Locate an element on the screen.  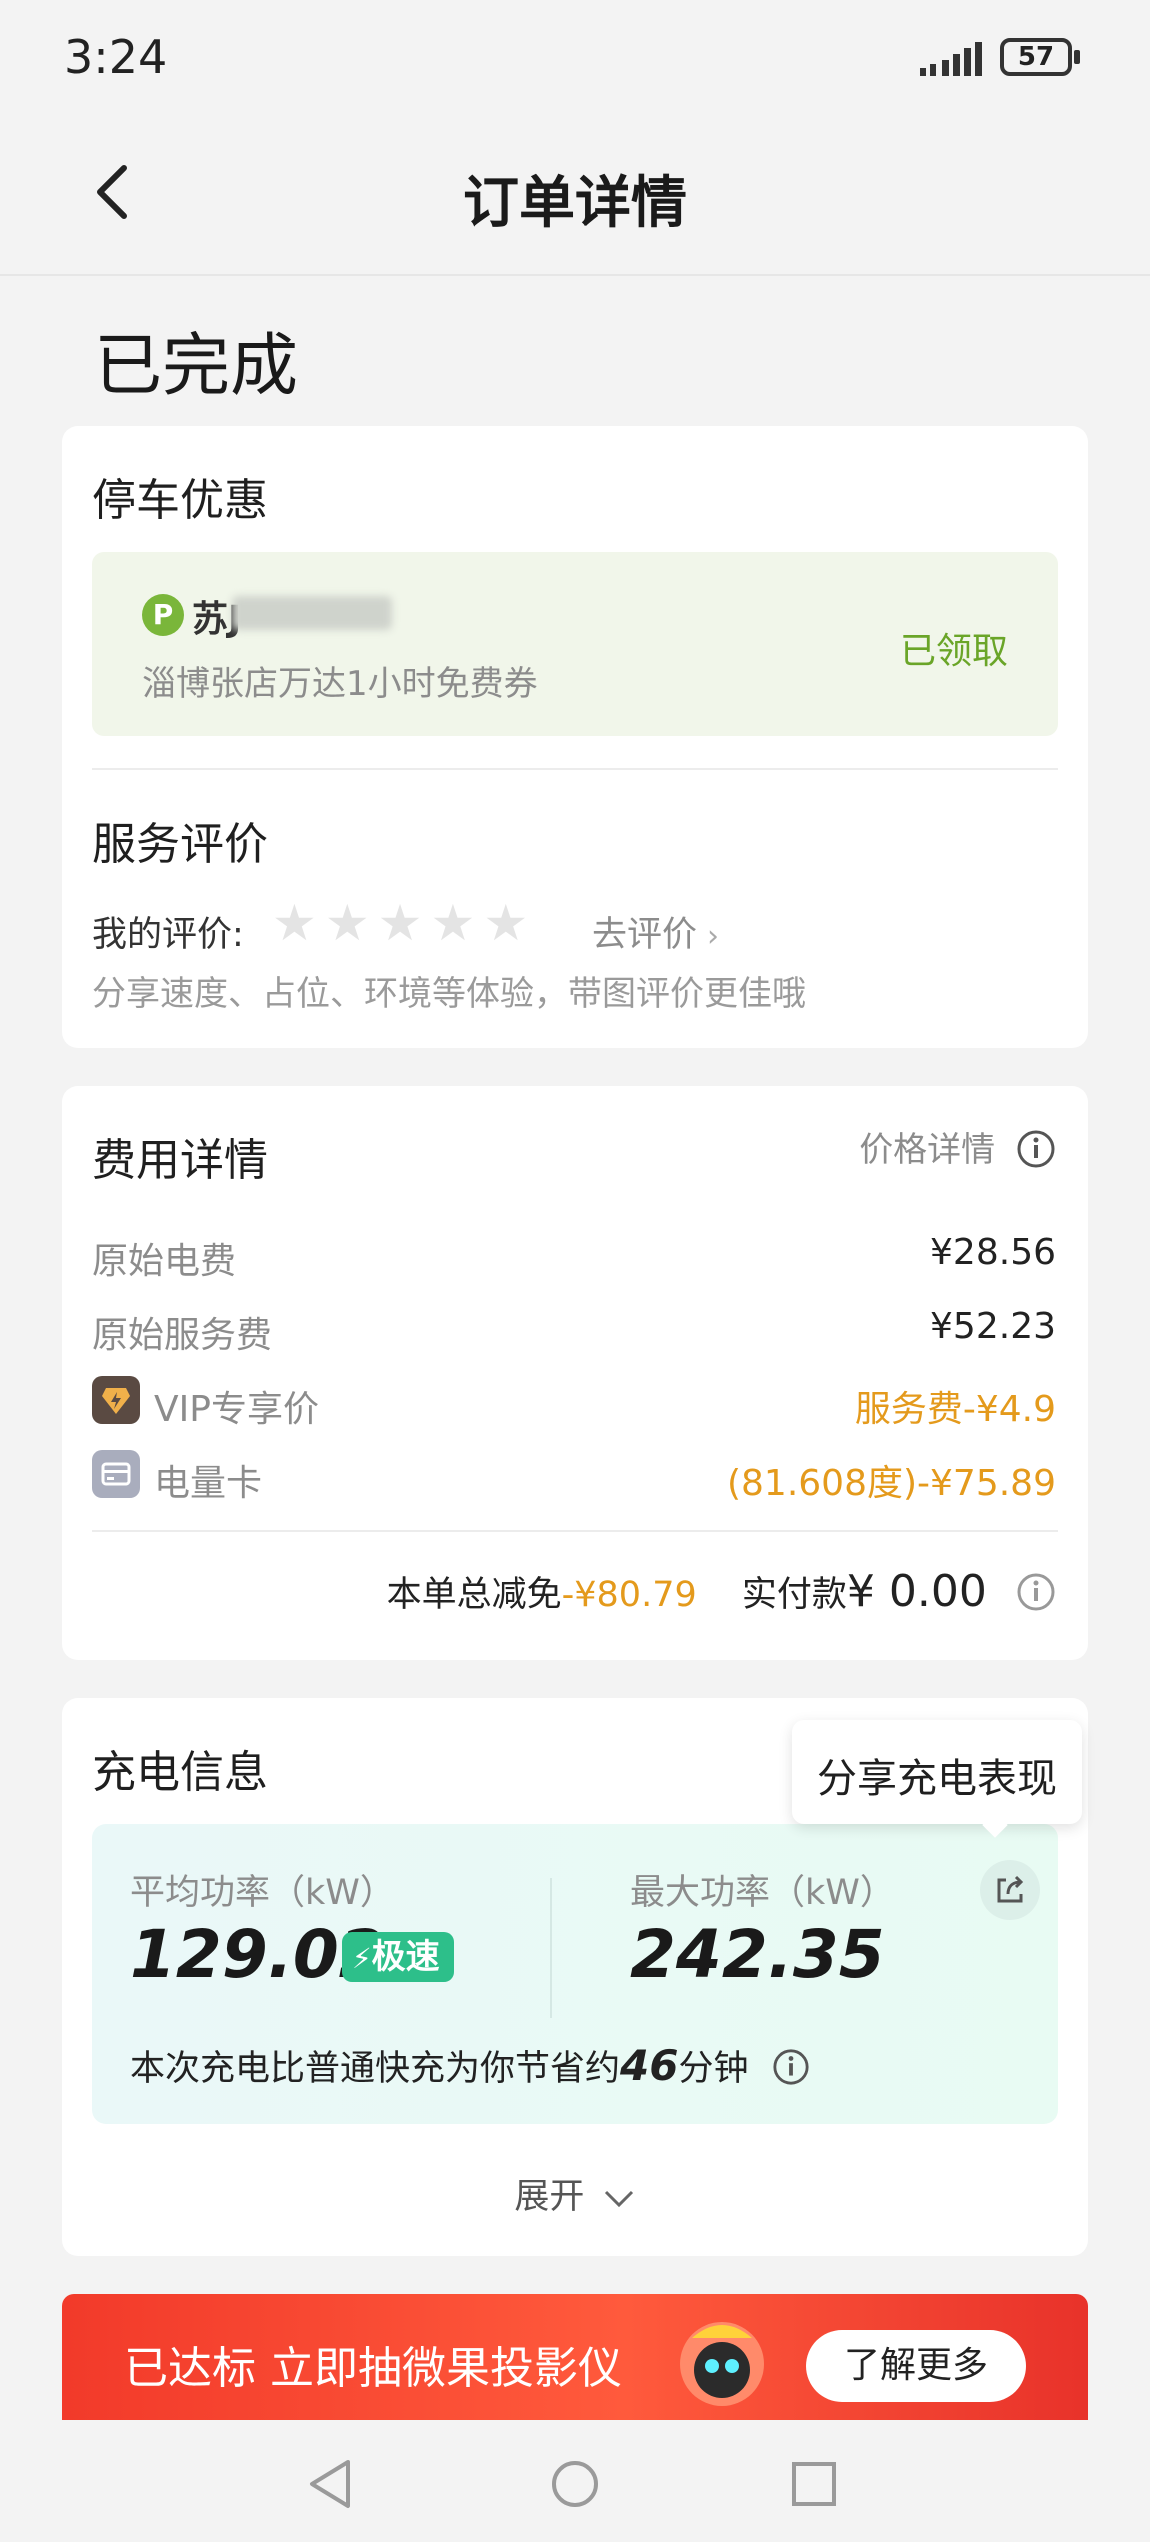
fee-value: ¥52.23 is located at coordinates (993, 1326).